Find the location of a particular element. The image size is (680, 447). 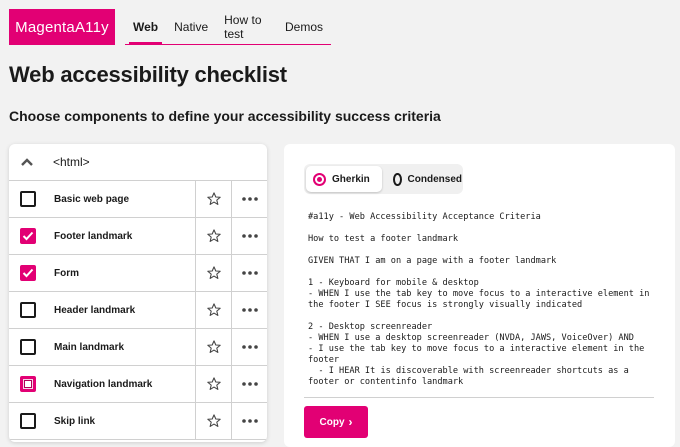

divider is located at coordinates (479, 397).